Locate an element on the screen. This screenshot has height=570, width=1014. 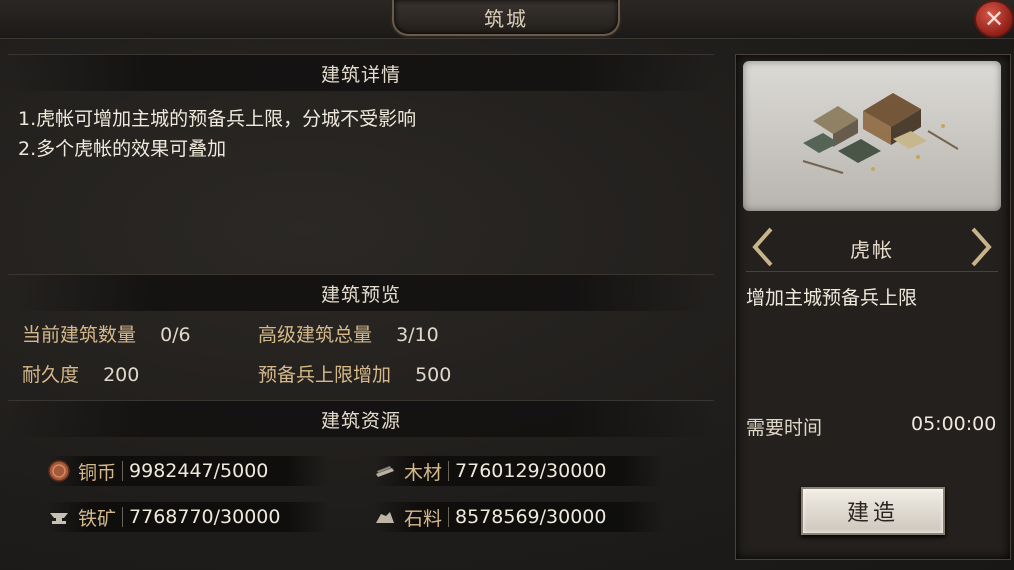
current-count-row: 当前建筑数量 0/6 is located at coordinates (106, 333).